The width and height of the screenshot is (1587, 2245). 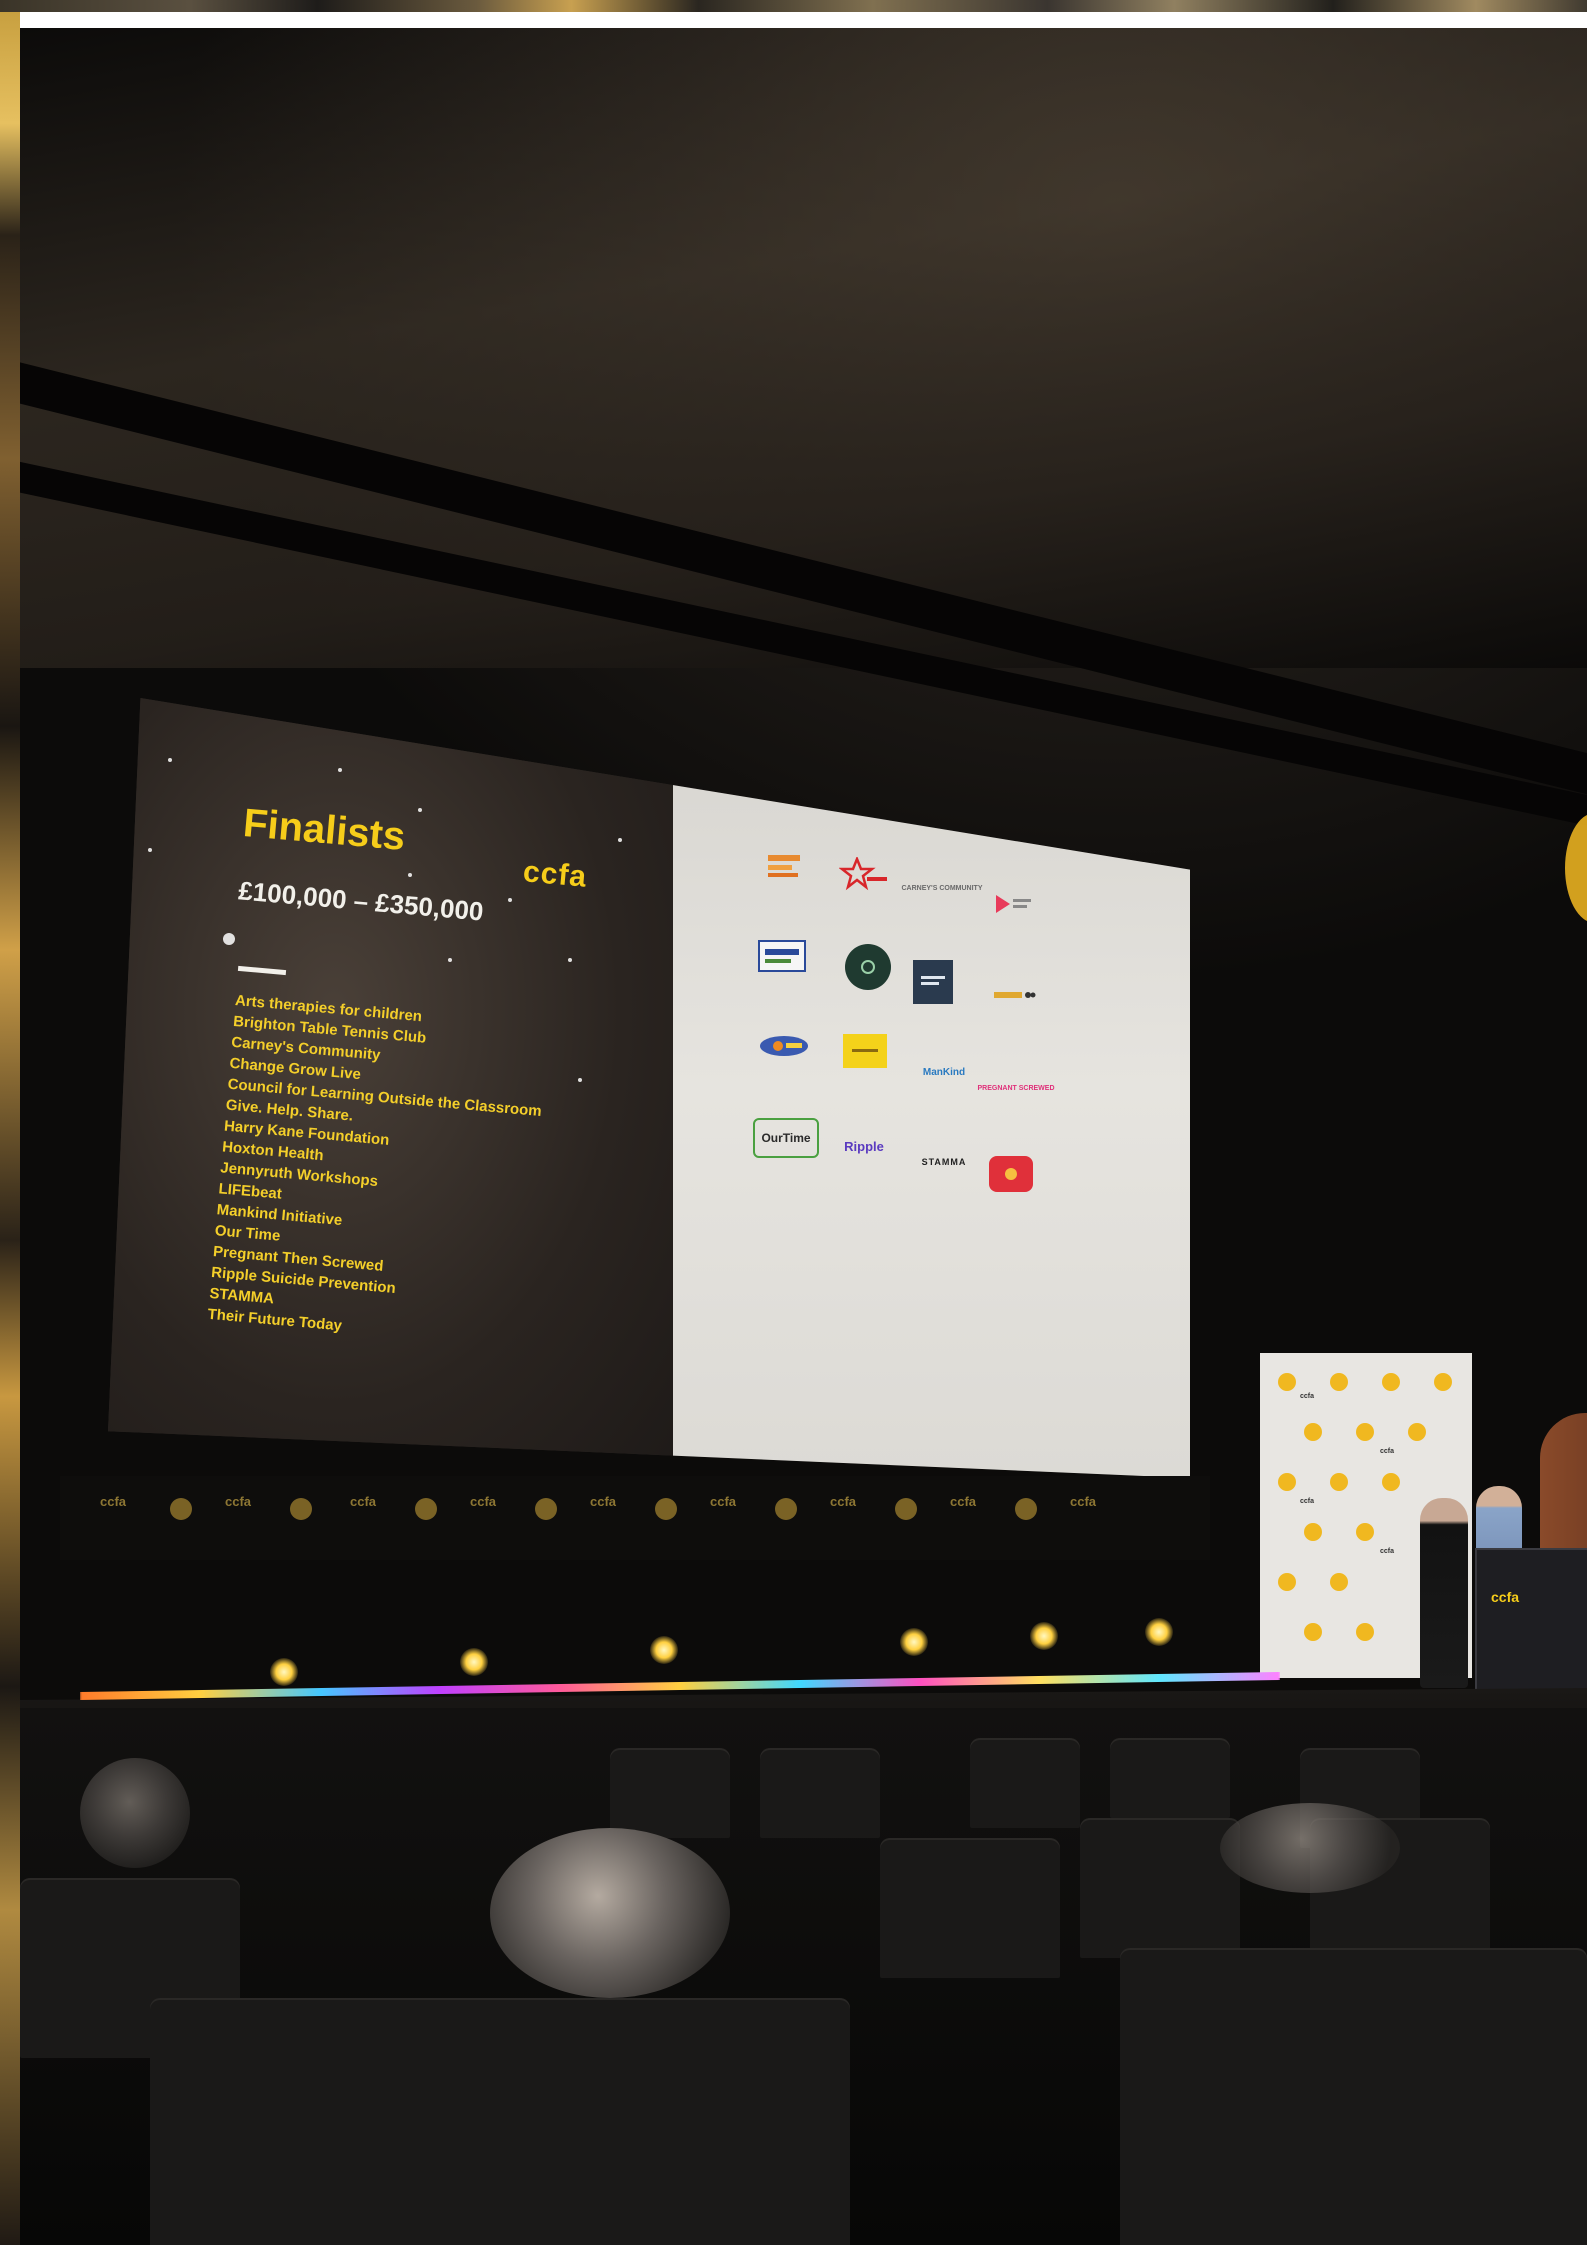 I want to click on lectern: ccfa, so click(x=1531, y=1620).